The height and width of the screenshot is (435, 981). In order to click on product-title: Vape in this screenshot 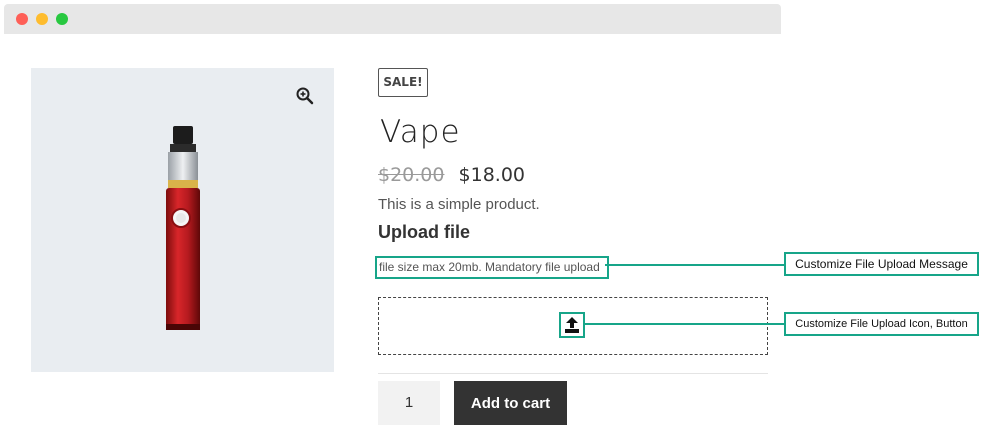, I will do `click(420, 132)`.